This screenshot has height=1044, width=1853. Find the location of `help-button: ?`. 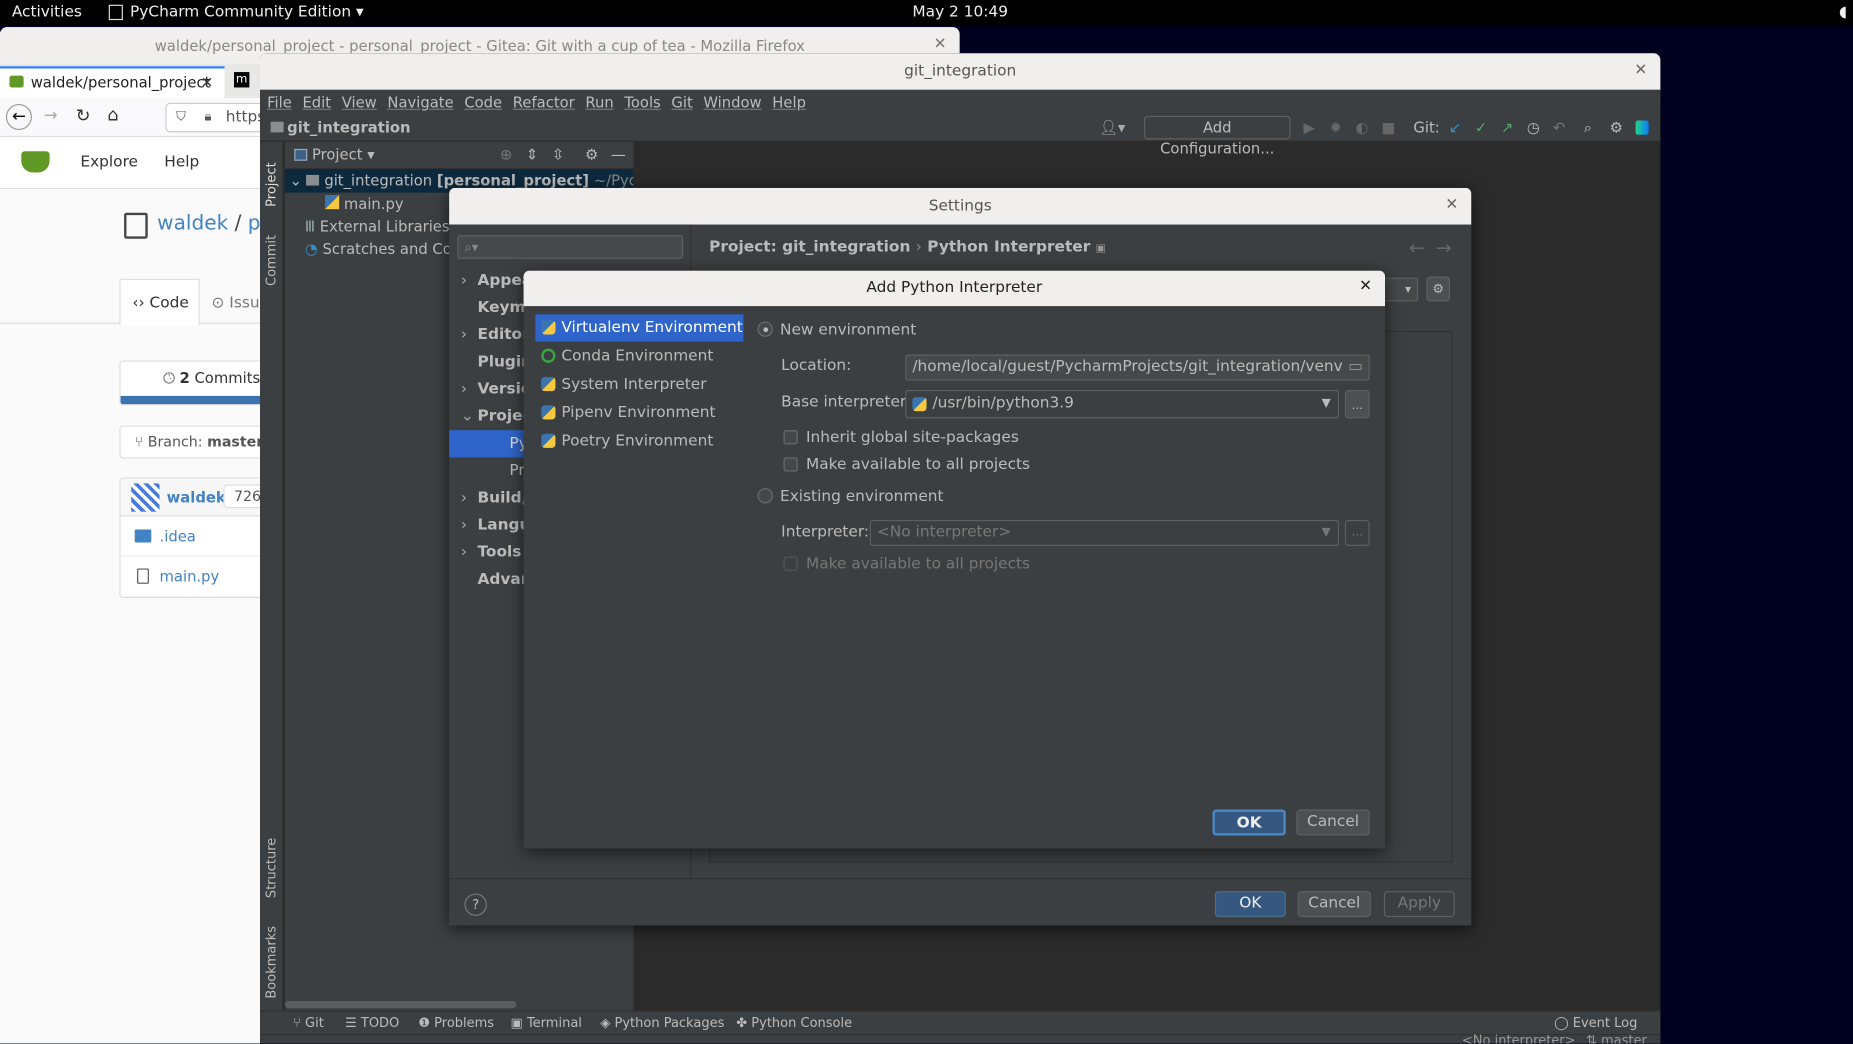

help-button: ? is located at coordinates (475, 904).